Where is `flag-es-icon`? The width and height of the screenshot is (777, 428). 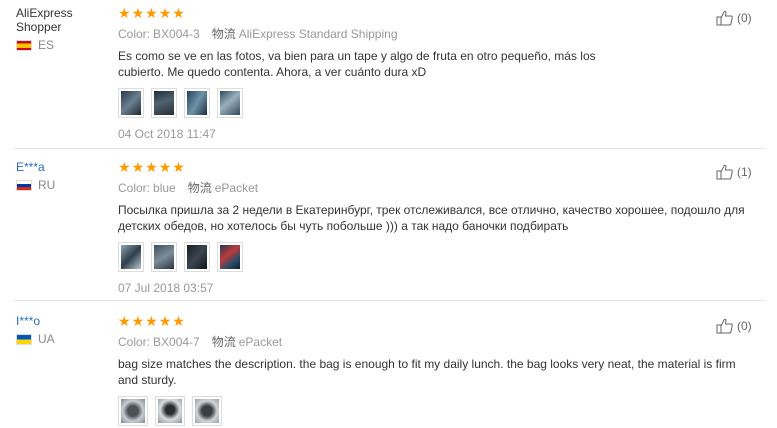
flag-es-icon is located at coordinates (24, 45).